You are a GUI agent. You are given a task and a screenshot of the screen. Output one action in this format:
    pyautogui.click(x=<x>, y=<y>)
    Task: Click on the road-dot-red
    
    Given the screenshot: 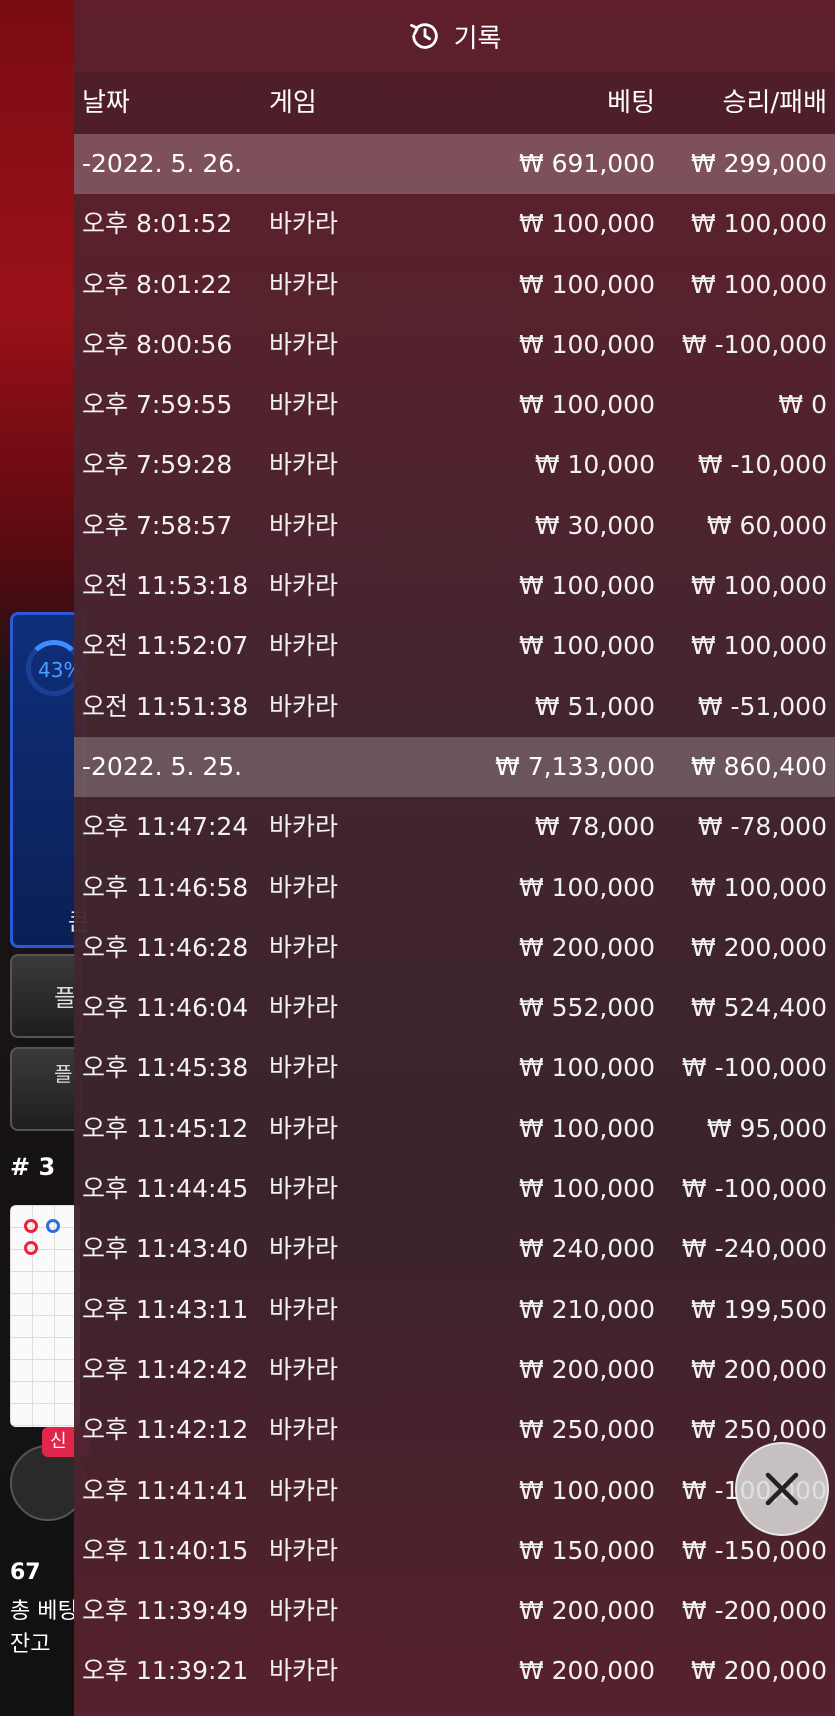 What is the action you would take?
    pyautogui.click(x=31, y=1248)
    